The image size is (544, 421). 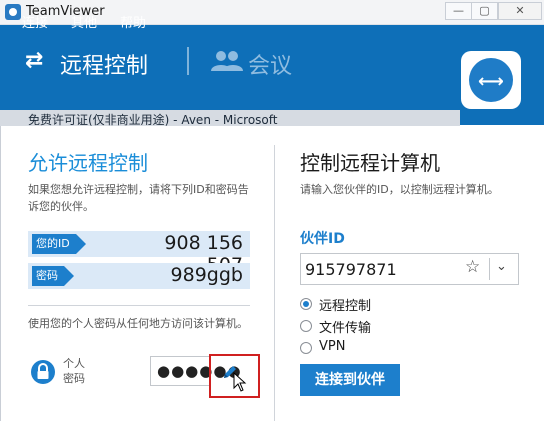 I want to click on radio-remote-control, so click(x=306, y=304).